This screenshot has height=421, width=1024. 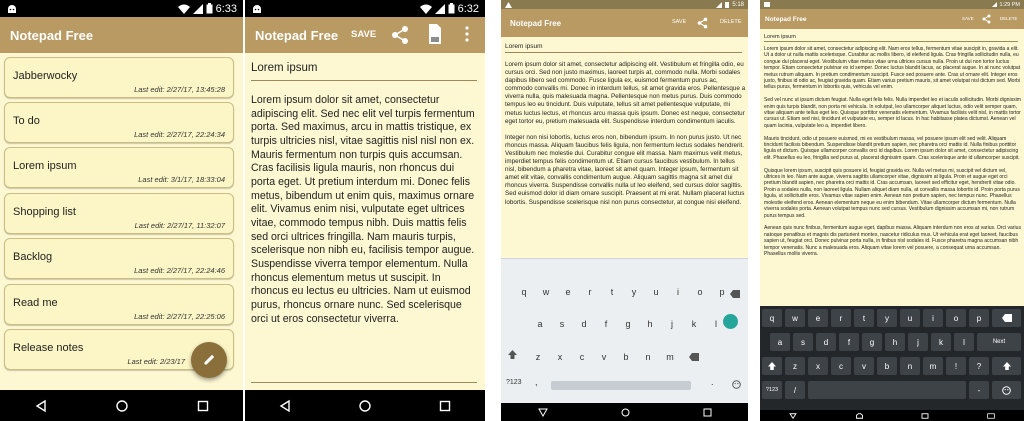 I want to click on note-card-backlog: Backlog Last edit: 2/27/17, 22:24:46, so click(x=119, y=258).